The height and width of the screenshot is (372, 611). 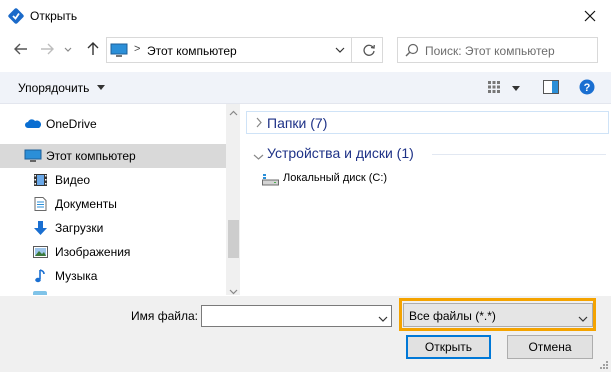 I want to click on music-icon, so click(x=40, y=276).